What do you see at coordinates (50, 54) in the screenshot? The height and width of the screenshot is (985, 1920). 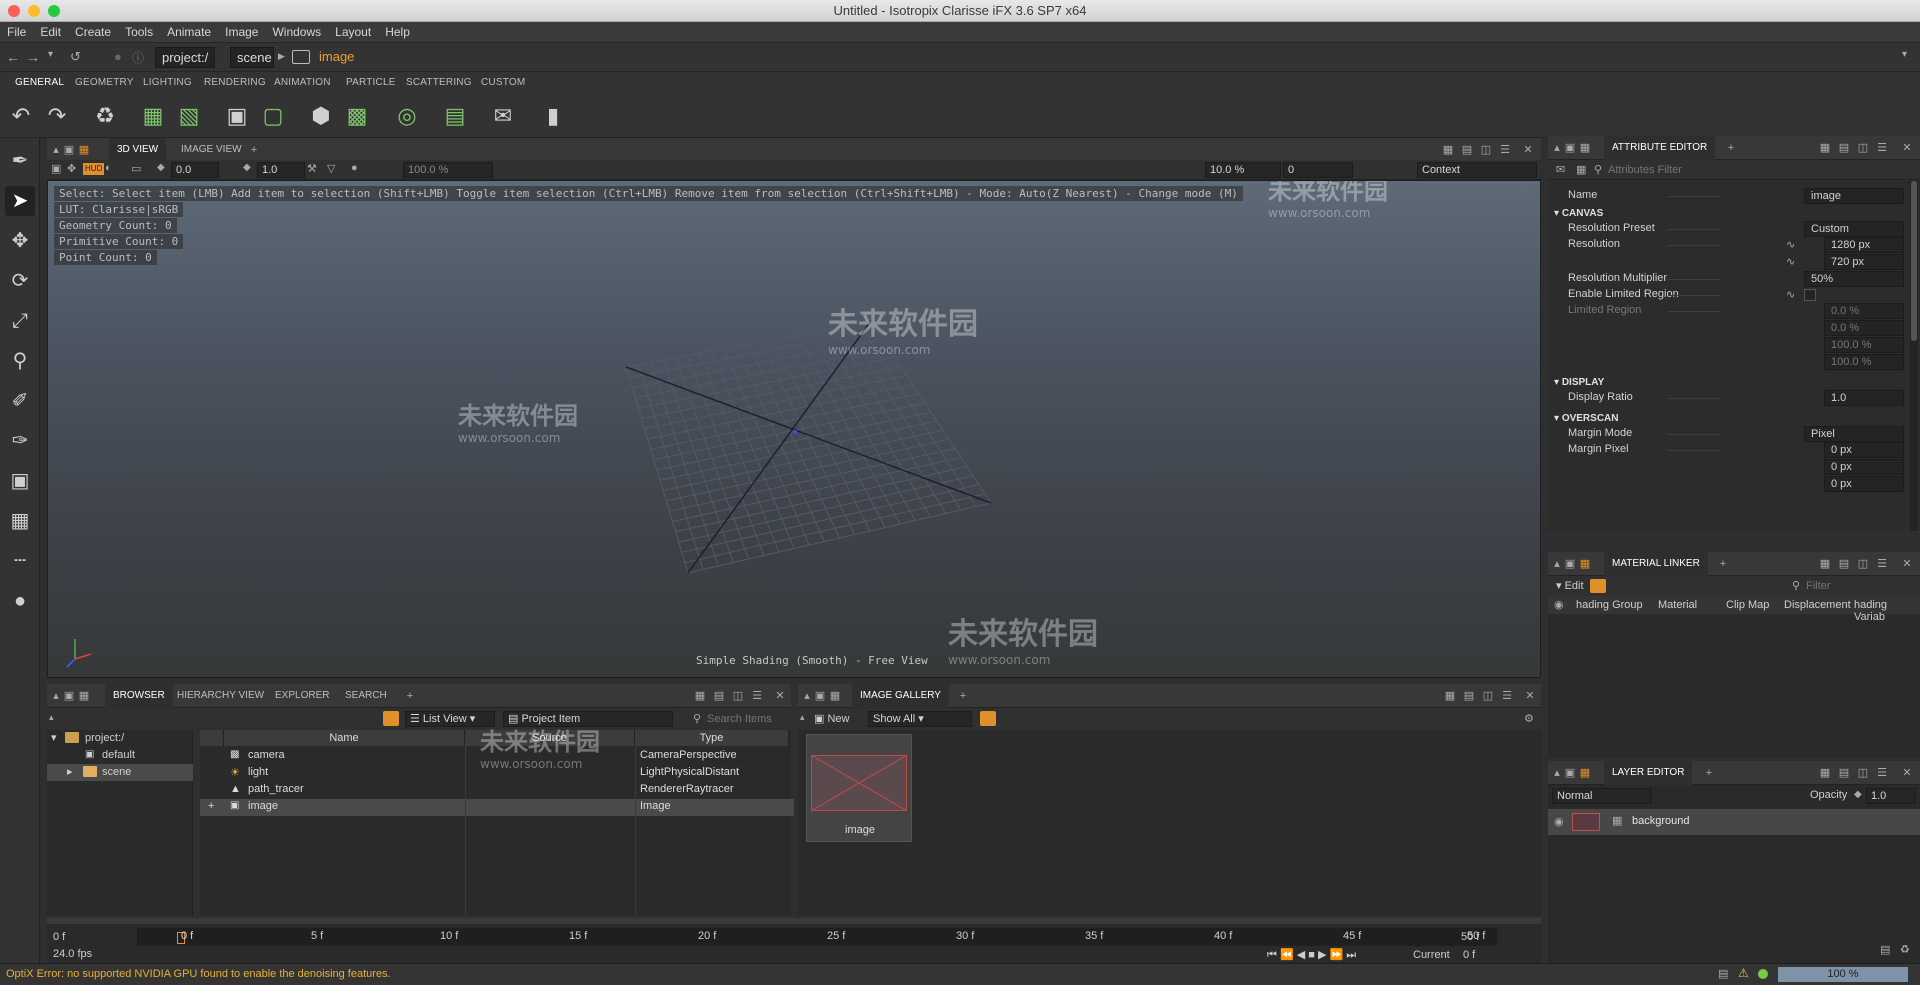 I see `history-dropdown-icon: ▾` at bounding box center [50, 54].